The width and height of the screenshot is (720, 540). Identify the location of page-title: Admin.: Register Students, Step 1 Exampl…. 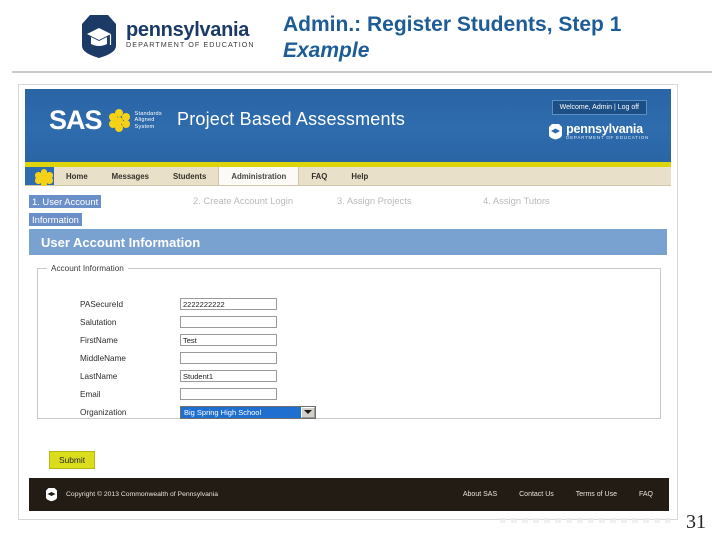
(493, 38).